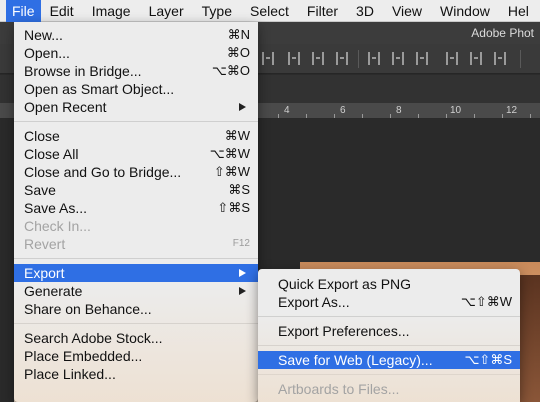 The height and width of the screenshot is (402, 540). What do you see at coordinates (23, 11) in the screenshot?
I see `menu-file: File` at bounding box center [23, 11].